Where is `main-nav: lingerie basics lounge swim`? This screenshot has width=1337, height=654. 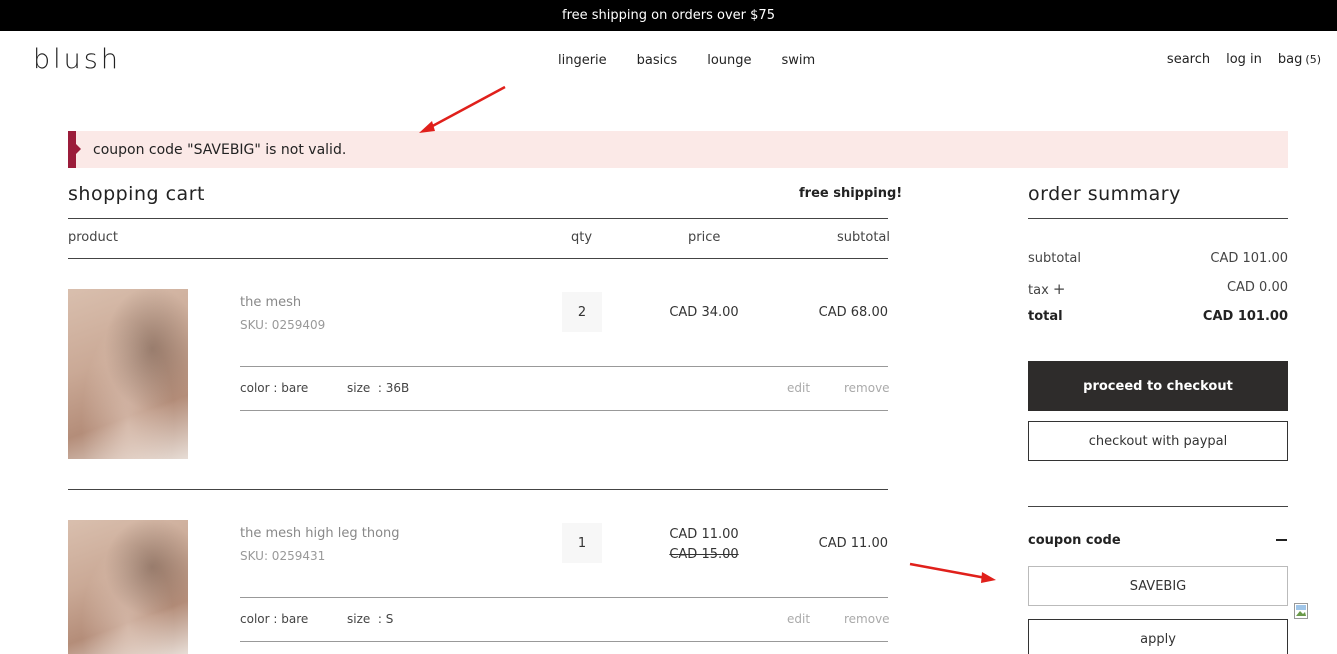
main-nav: lingerie basics lounge swim is located at coordinates (686, 60).